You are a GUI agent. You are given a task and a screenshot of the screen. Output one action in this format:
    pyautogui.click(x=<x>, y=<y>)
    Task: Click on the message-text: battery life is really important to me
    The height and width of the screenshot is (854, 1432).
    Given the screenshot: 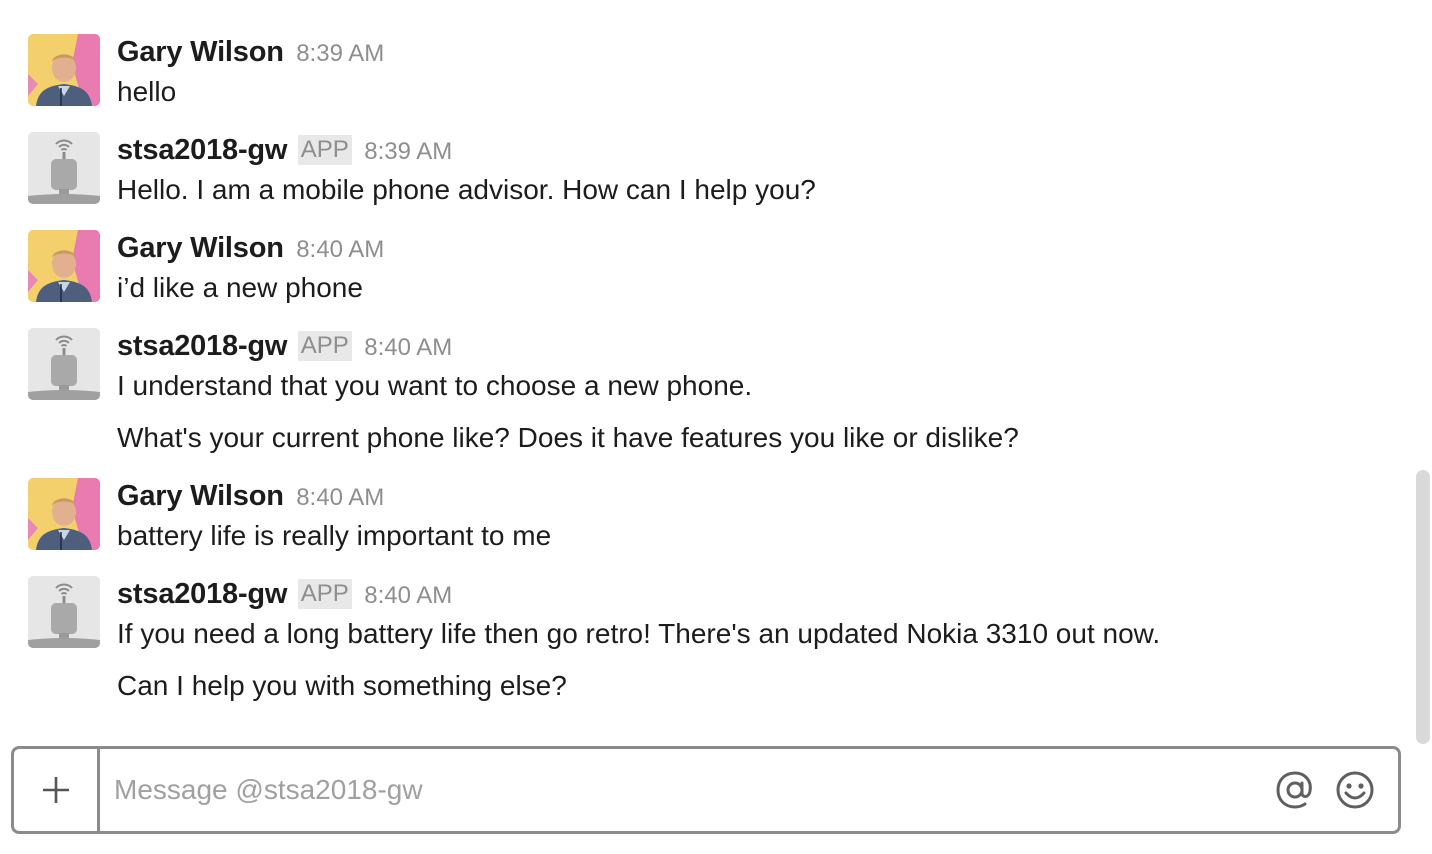 What is the action you would take?
    pyautogui.click(x=334, y=535)
    